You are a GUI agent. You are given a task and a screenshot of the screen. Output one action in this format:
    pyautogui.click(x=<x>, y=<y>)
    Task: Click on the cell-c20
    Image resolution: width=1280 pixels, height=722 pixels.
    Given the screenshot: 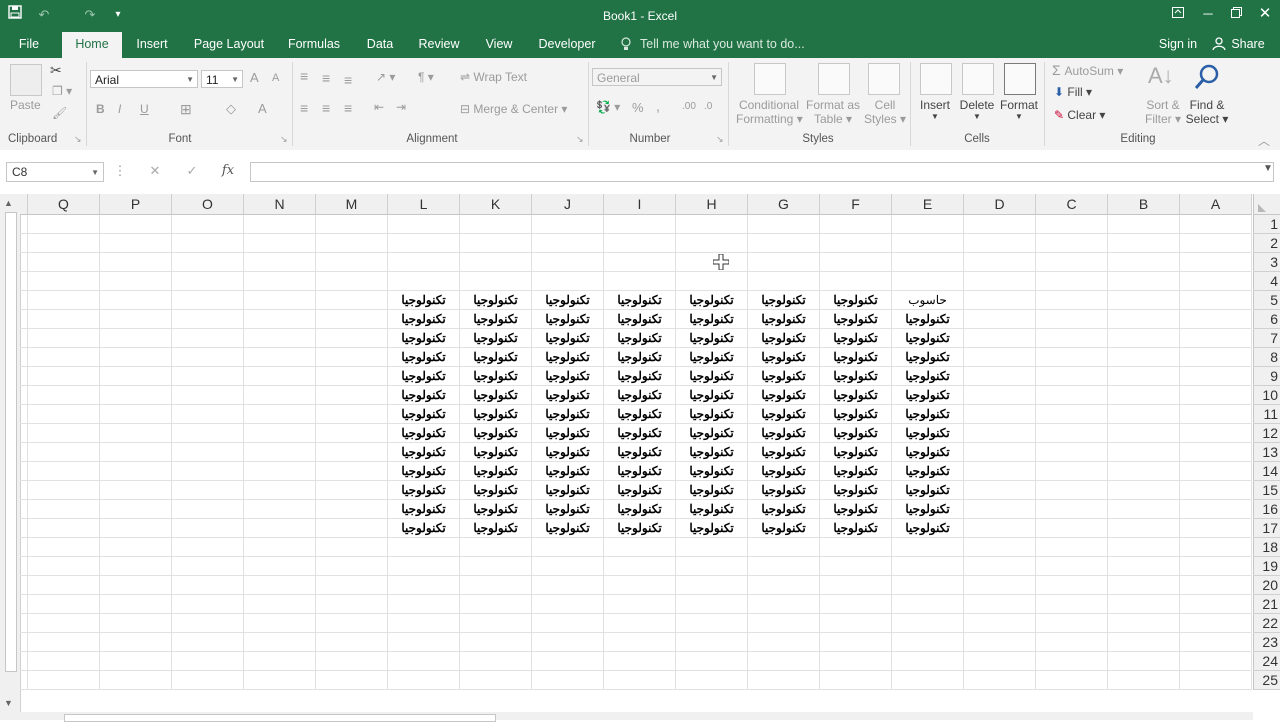 What is the action you would take?
    pyautogui.click(x=1072, y=585)
    